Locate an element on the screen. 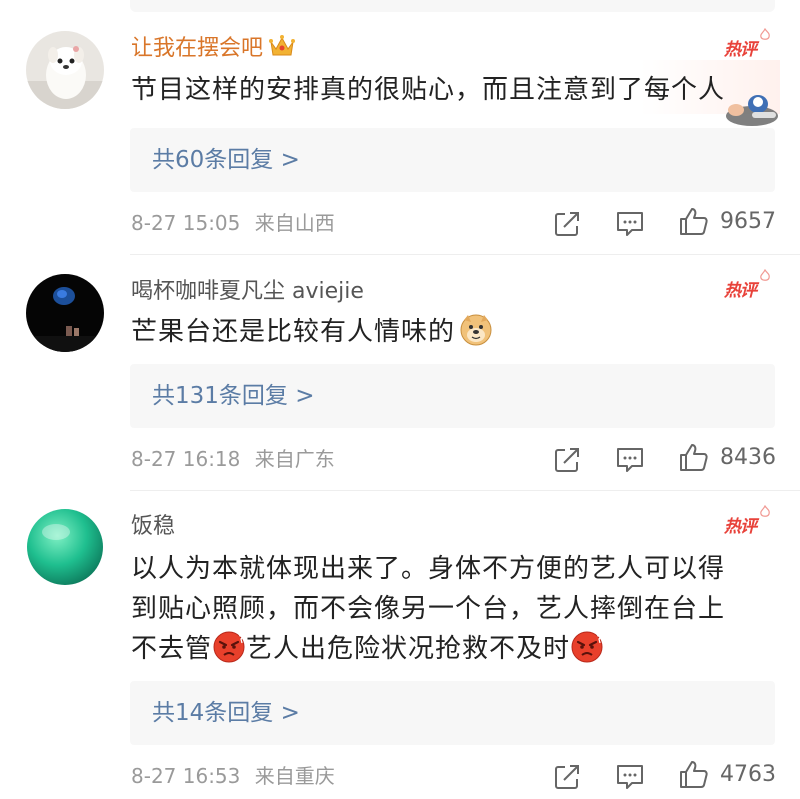 Image resolution: width=800 pixels, height=799 pixels. previous-comment-edge is located at coordinates (400, 8).